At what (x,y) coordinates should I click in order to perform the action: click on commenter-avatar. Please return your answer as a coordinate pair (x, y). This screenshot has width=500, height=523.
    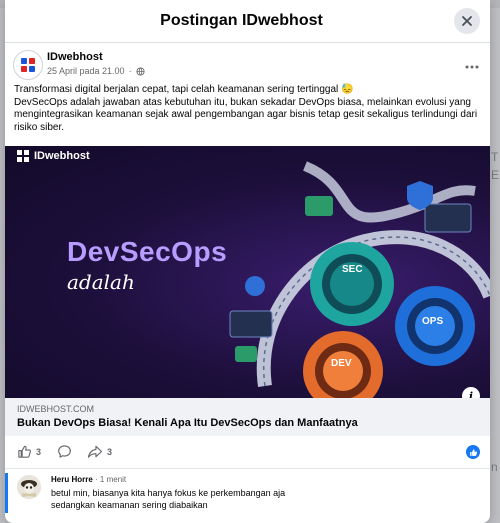
    Looking at the image, I should click on (29, 487).